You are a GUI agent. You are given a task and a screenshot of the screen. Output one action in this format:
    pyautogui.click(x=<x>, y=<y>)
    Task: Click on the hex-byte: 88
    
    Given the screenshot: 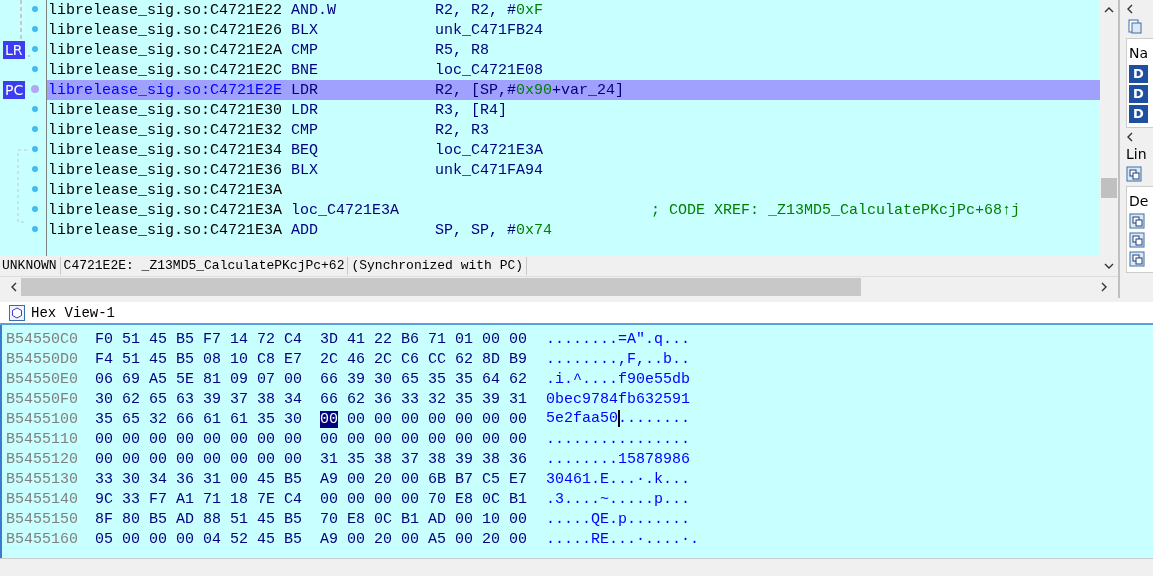 What is the action you would take?
    pyautogui.click(x=212, y=519)
    